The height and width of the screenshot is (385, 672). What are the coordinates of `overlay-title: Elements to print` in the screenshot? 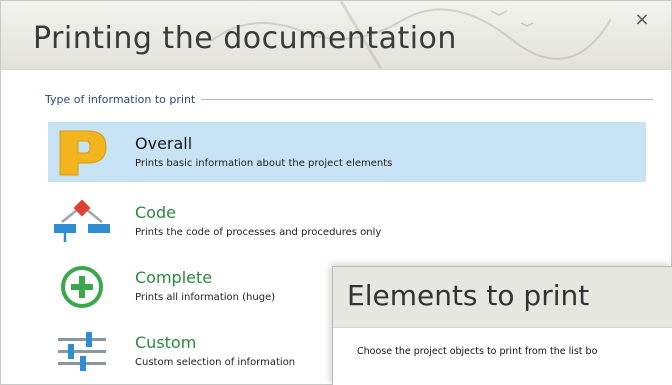 It's located at (468, 295).